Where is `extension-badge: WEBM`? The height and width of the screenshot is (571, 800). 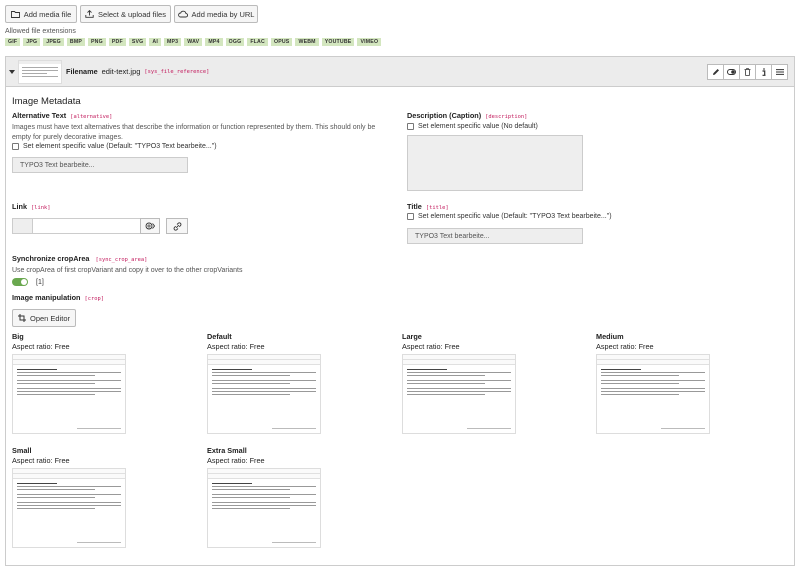 extension-badge: WEBM is located at coordinates (307, 42).